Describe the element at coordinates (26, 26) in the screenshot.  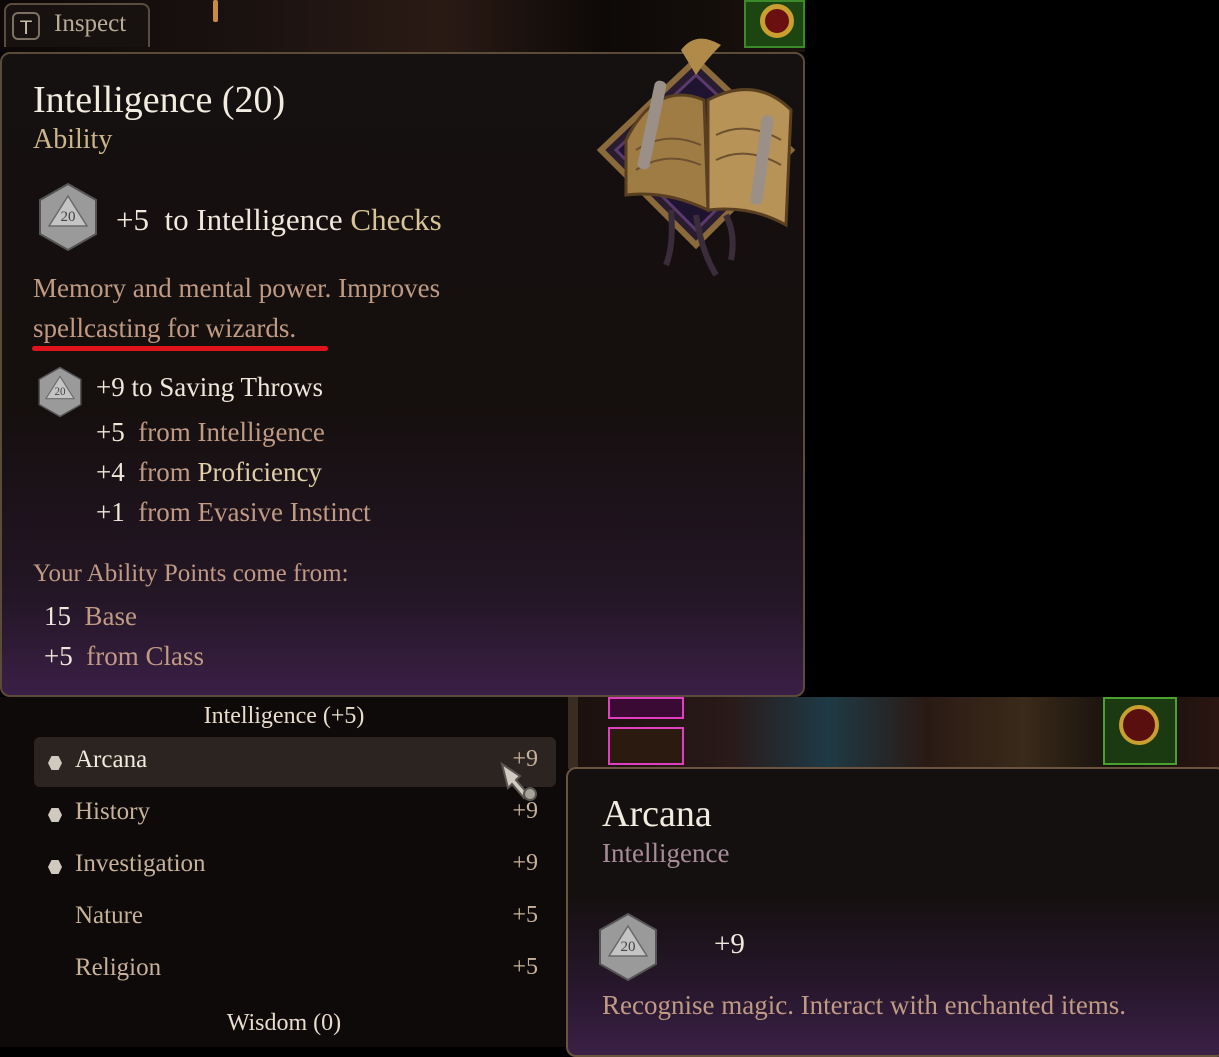
I see `inspect-key-hint: T` at that location.